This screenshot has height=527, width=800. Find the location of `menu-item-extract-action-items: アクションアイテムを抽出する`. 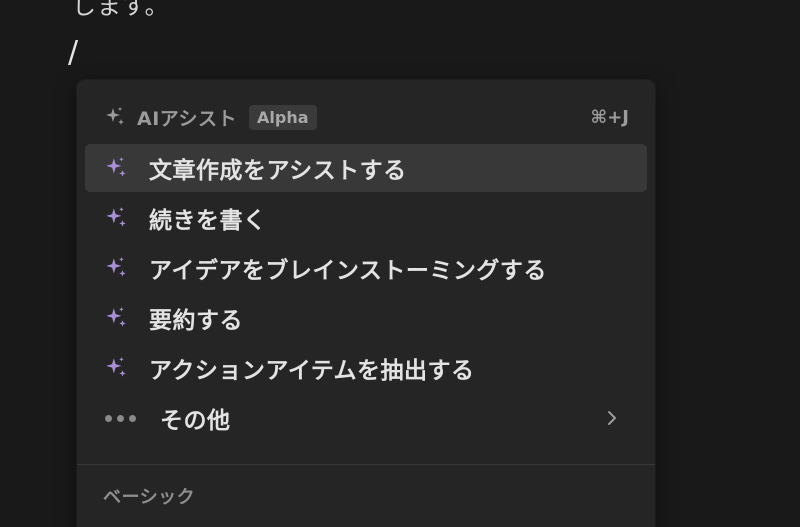

menu-item-extract-action-items: アクションアイテムを抽出する is located at coordinates (366, 368).